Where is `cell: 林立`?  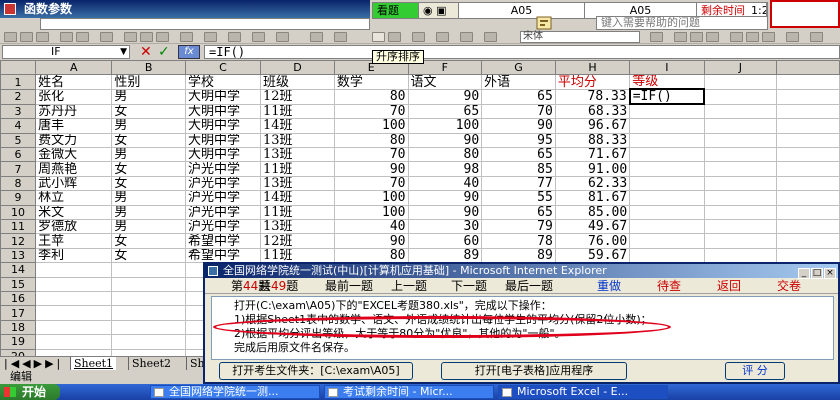 cell: 林立 is located at coordinates (74, 198).